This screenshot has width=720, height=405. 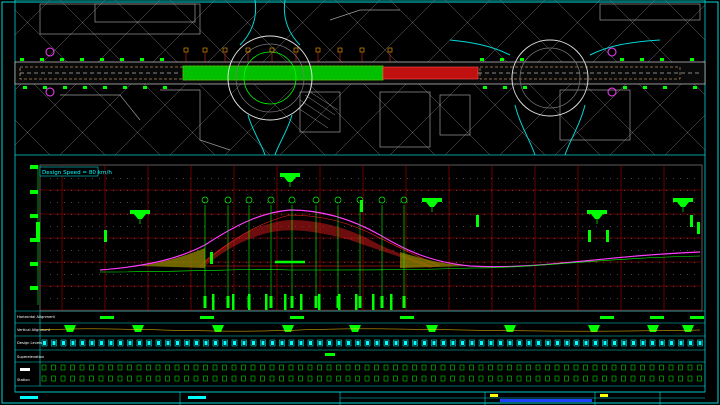 What do you see at coordinates (607, 317) in the screenshot?
I see `horizontal-curve-symbol` at bounding box center [607, 317].